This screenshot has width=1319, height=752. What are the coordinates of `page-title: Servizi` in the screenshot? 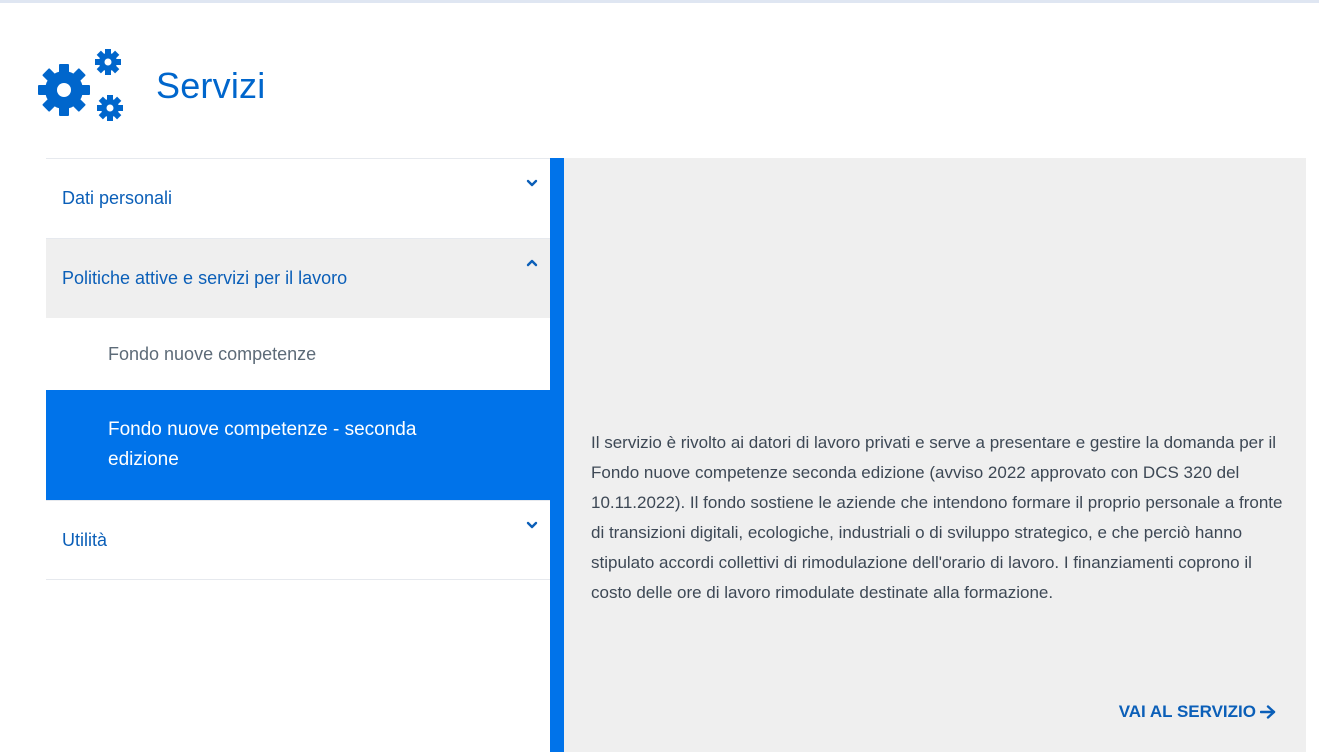 It's located at (211, 85).